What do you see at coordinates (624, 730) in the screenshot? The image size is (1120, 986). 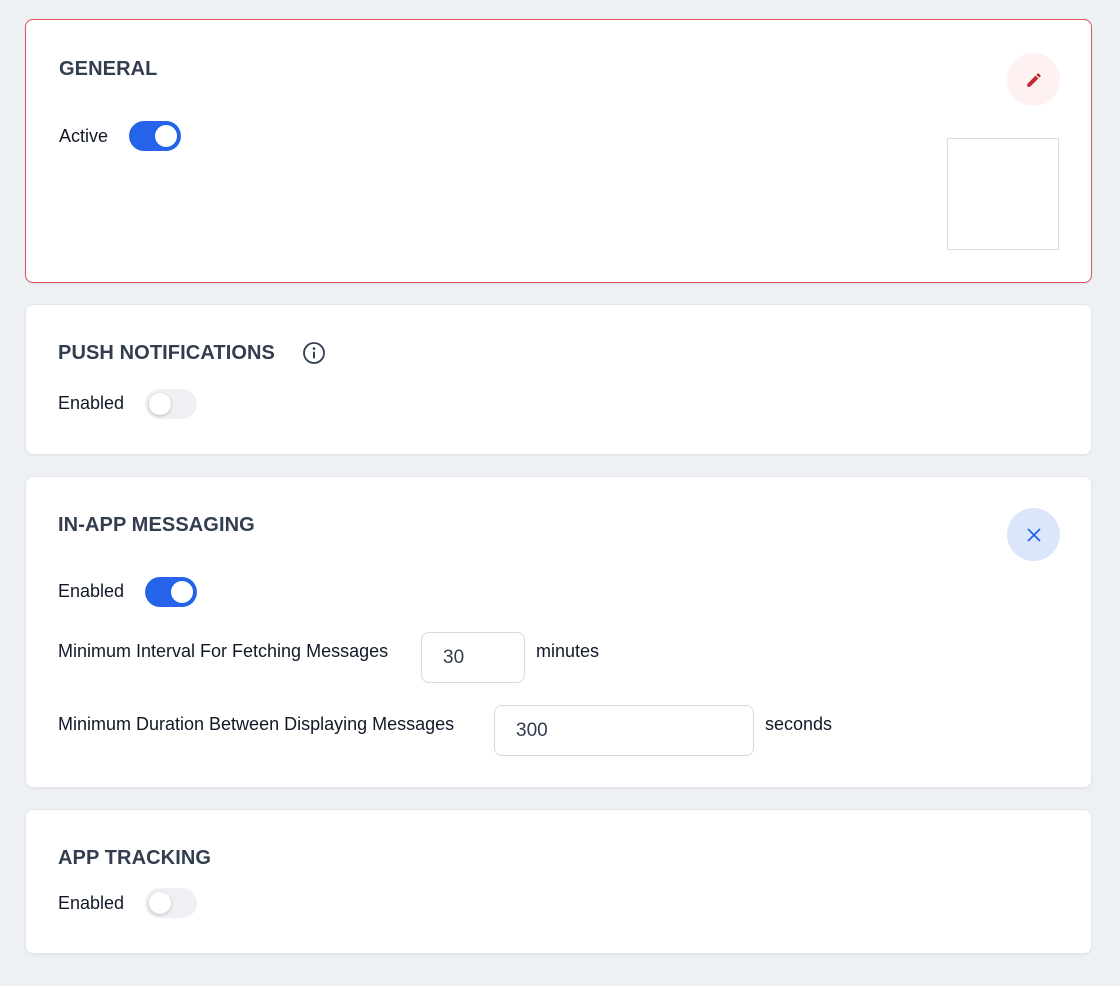 I see `display-duration-input` at bounding box center [624, 730].